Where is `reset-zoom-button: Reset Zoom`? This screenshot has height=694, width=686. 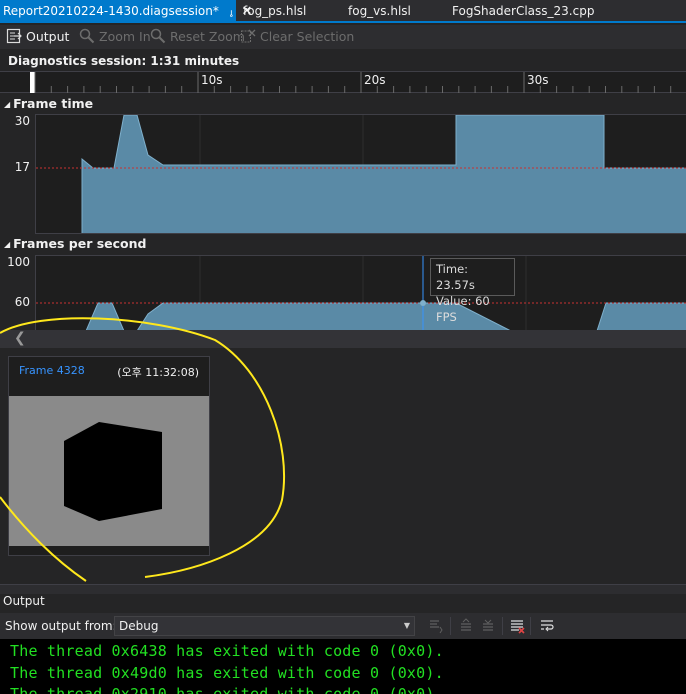 reset-zoom-button: Reset Zoom is located at coordinates (197, 37).